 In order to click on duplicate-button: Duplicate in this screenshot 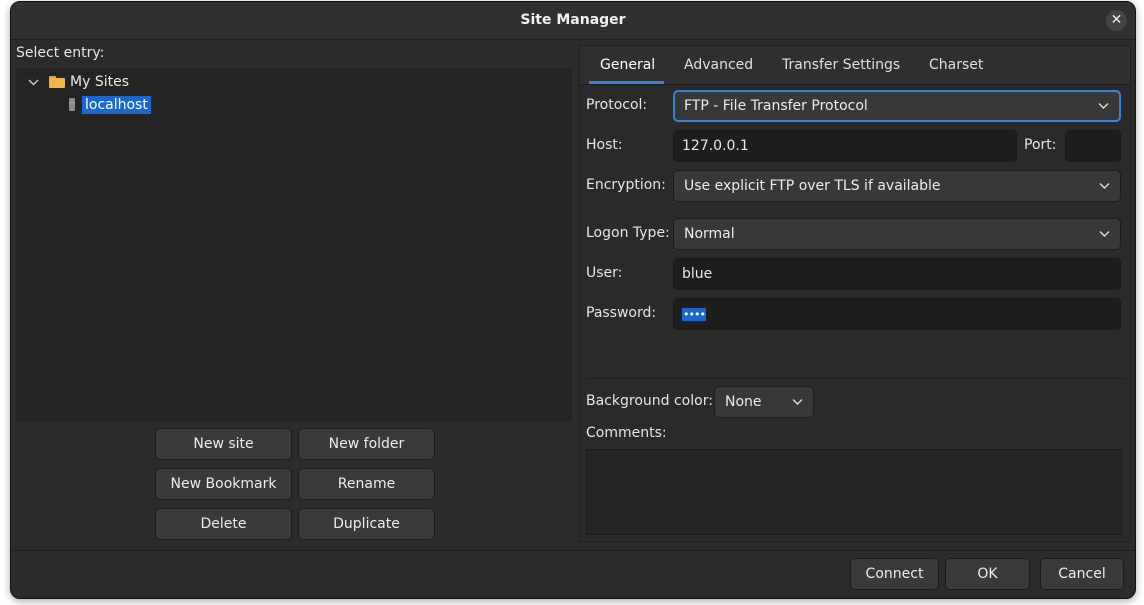, I will do `click(366, 524)`.